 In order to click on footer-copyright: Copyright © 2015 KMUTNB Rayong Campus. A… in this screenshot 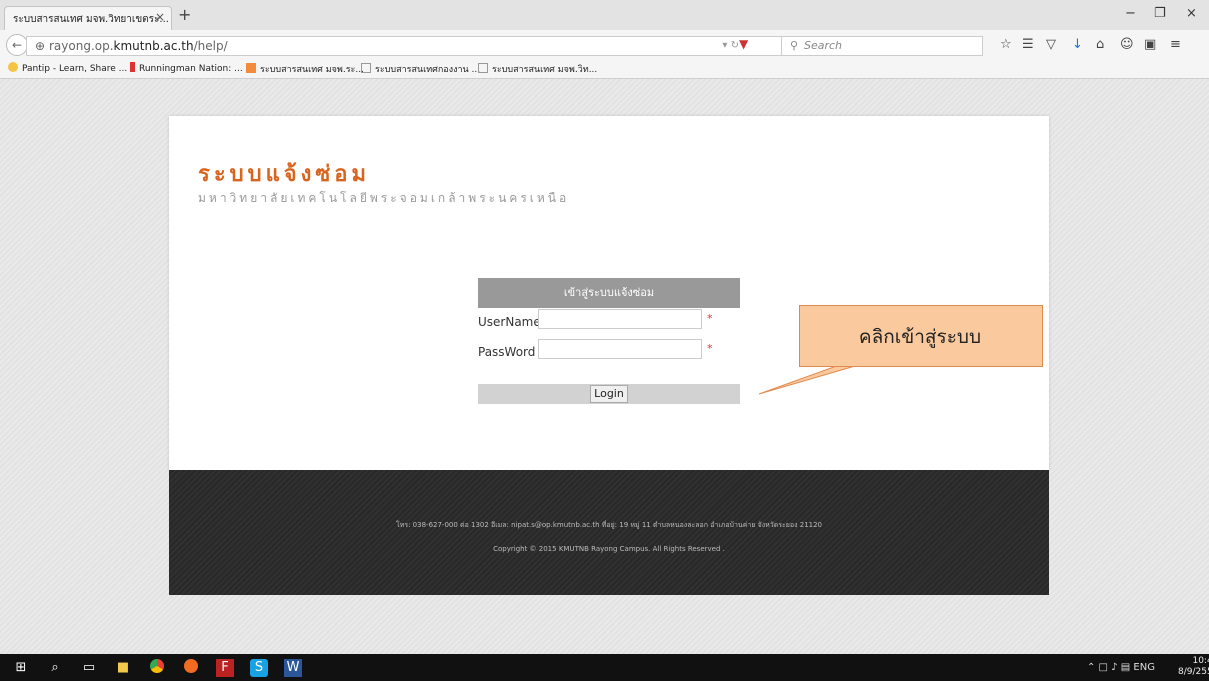, I will do `click(609, 549)`.